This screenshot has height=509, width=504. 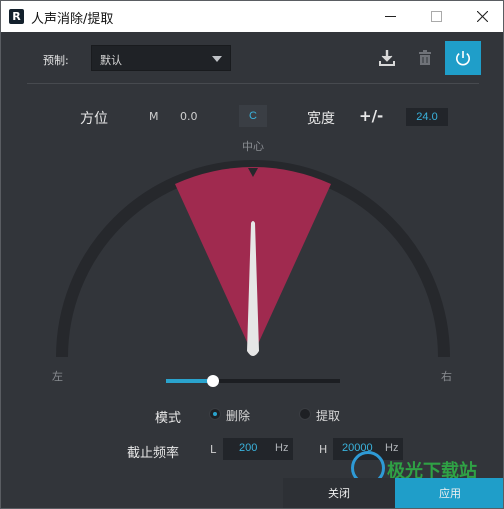 I want to click on high-cut-prefix: H, so click(x=323, y=449).